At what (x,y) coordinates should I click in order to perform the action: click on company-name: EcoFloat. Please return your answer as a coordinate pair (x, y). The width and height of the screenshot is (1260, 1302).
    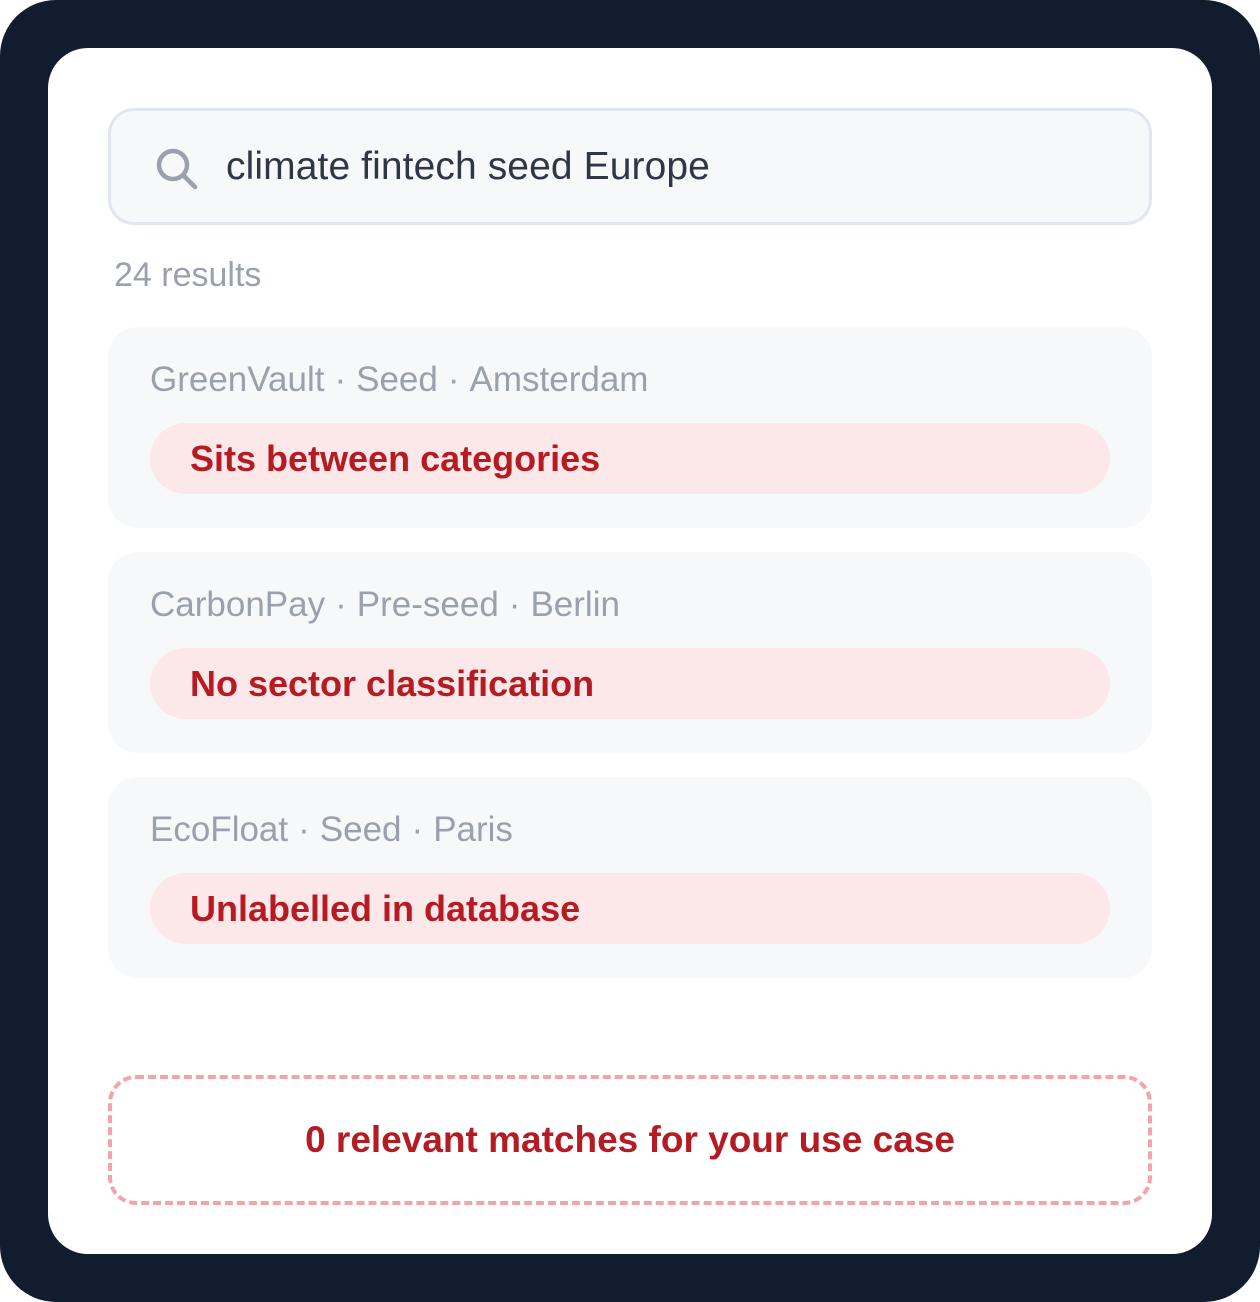
    Looking at the image, I should click on (219, 829).